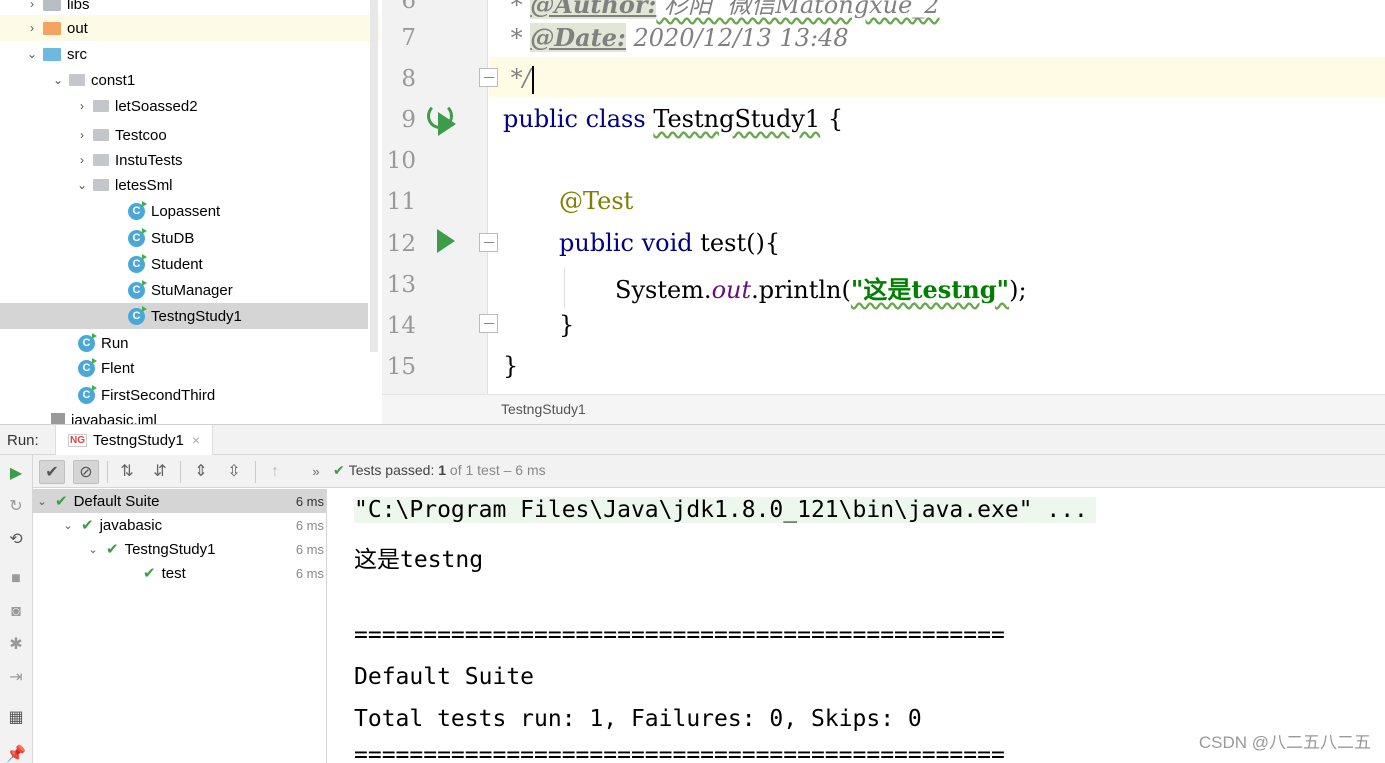  What do you see at coordinates (408, 120) in the screenshot?
I see `line-number: 9` at bounding box center [408, 120].